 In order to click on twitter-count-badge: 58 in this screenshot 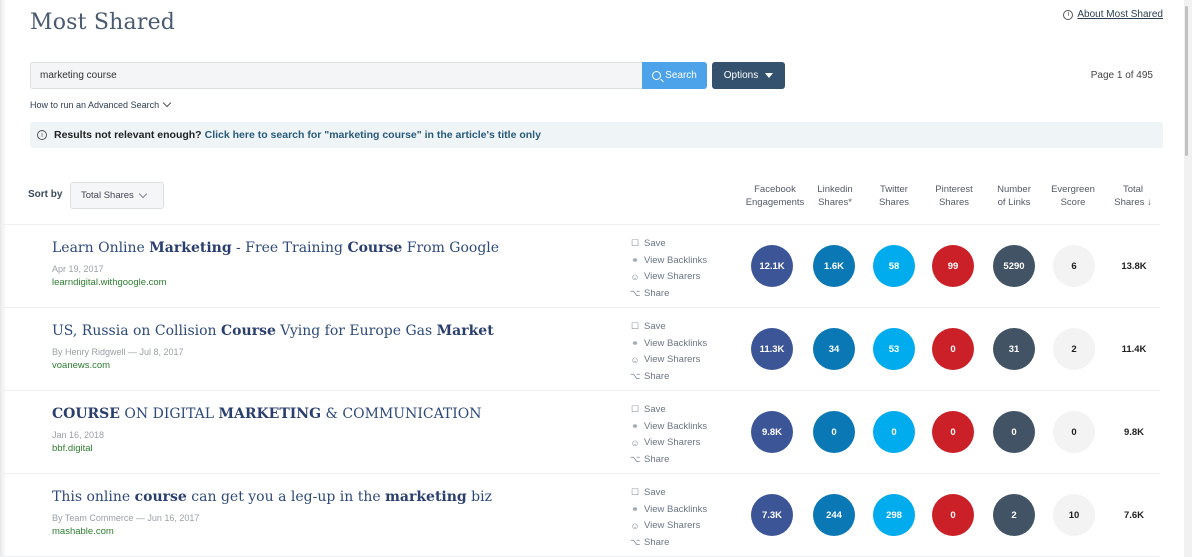, I will do `click(894, 266)`.